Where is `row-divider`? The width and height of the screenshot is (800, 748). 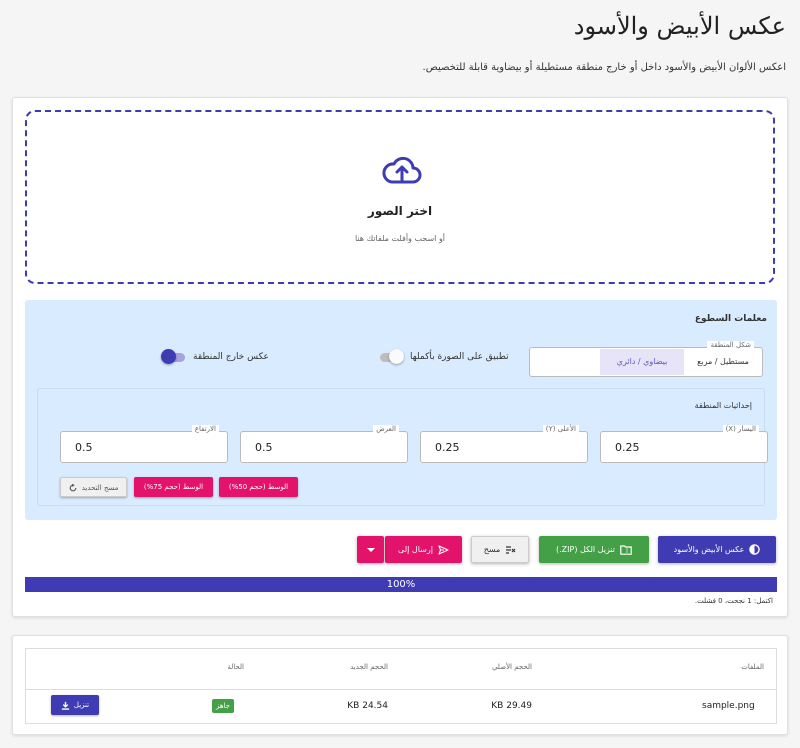 row-divider is located at coordinates (401, 689).